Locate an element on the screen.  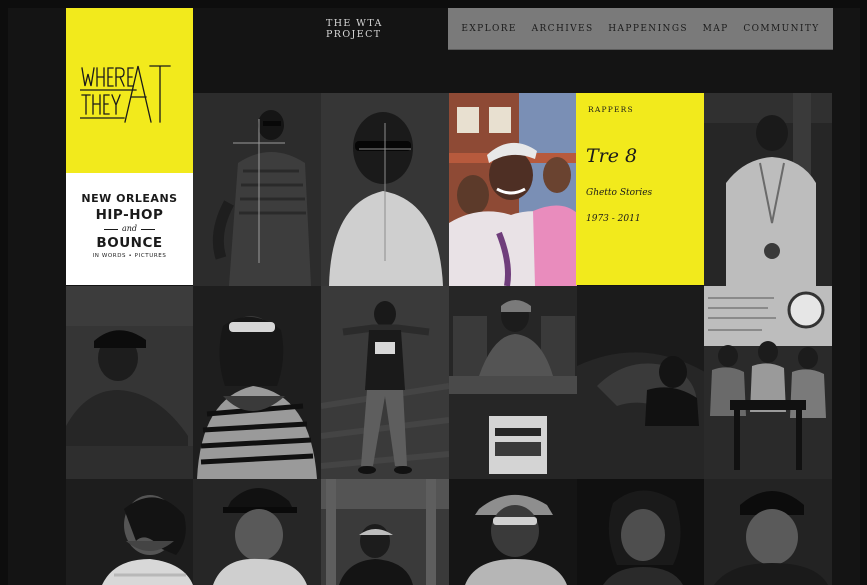
where-they-at-logo is located at coordinates (125, 94).